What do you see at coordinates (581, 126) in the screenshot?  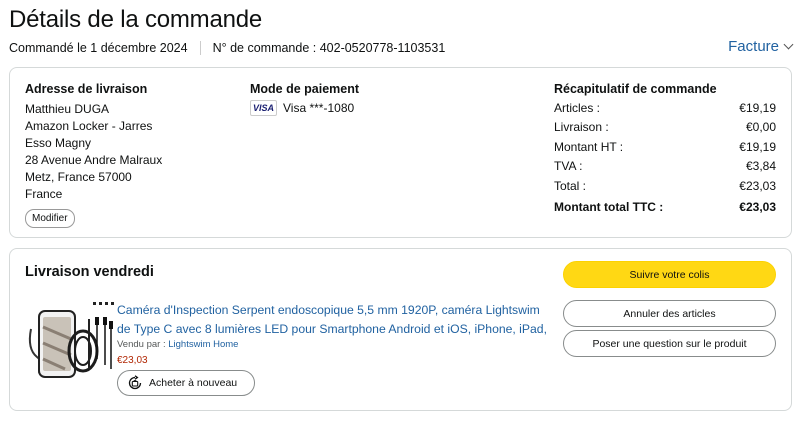 I see `summary-label: Livraison :` at bounding box center [581, 126].